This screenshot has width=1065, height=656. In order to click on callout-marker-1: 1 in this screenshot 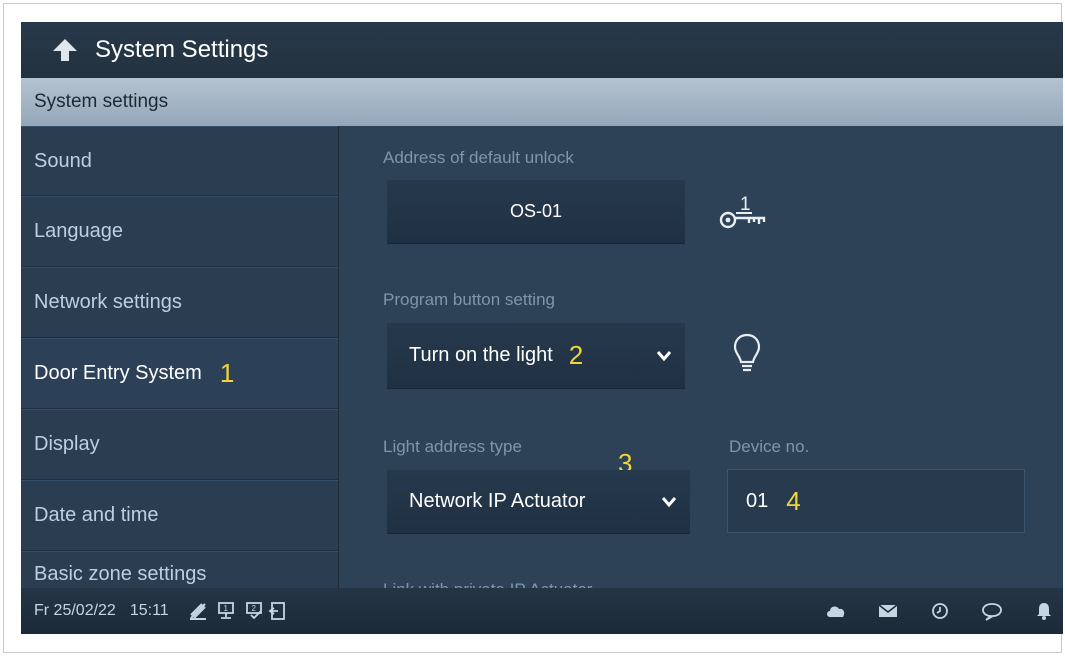, I will do `click(227, 373)`.